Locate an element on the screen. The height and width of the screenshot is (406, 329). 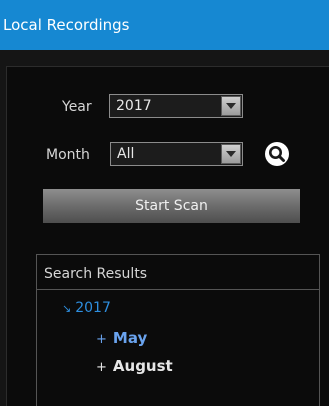
tree-node-month: + August is located at coordinates (134, 366).